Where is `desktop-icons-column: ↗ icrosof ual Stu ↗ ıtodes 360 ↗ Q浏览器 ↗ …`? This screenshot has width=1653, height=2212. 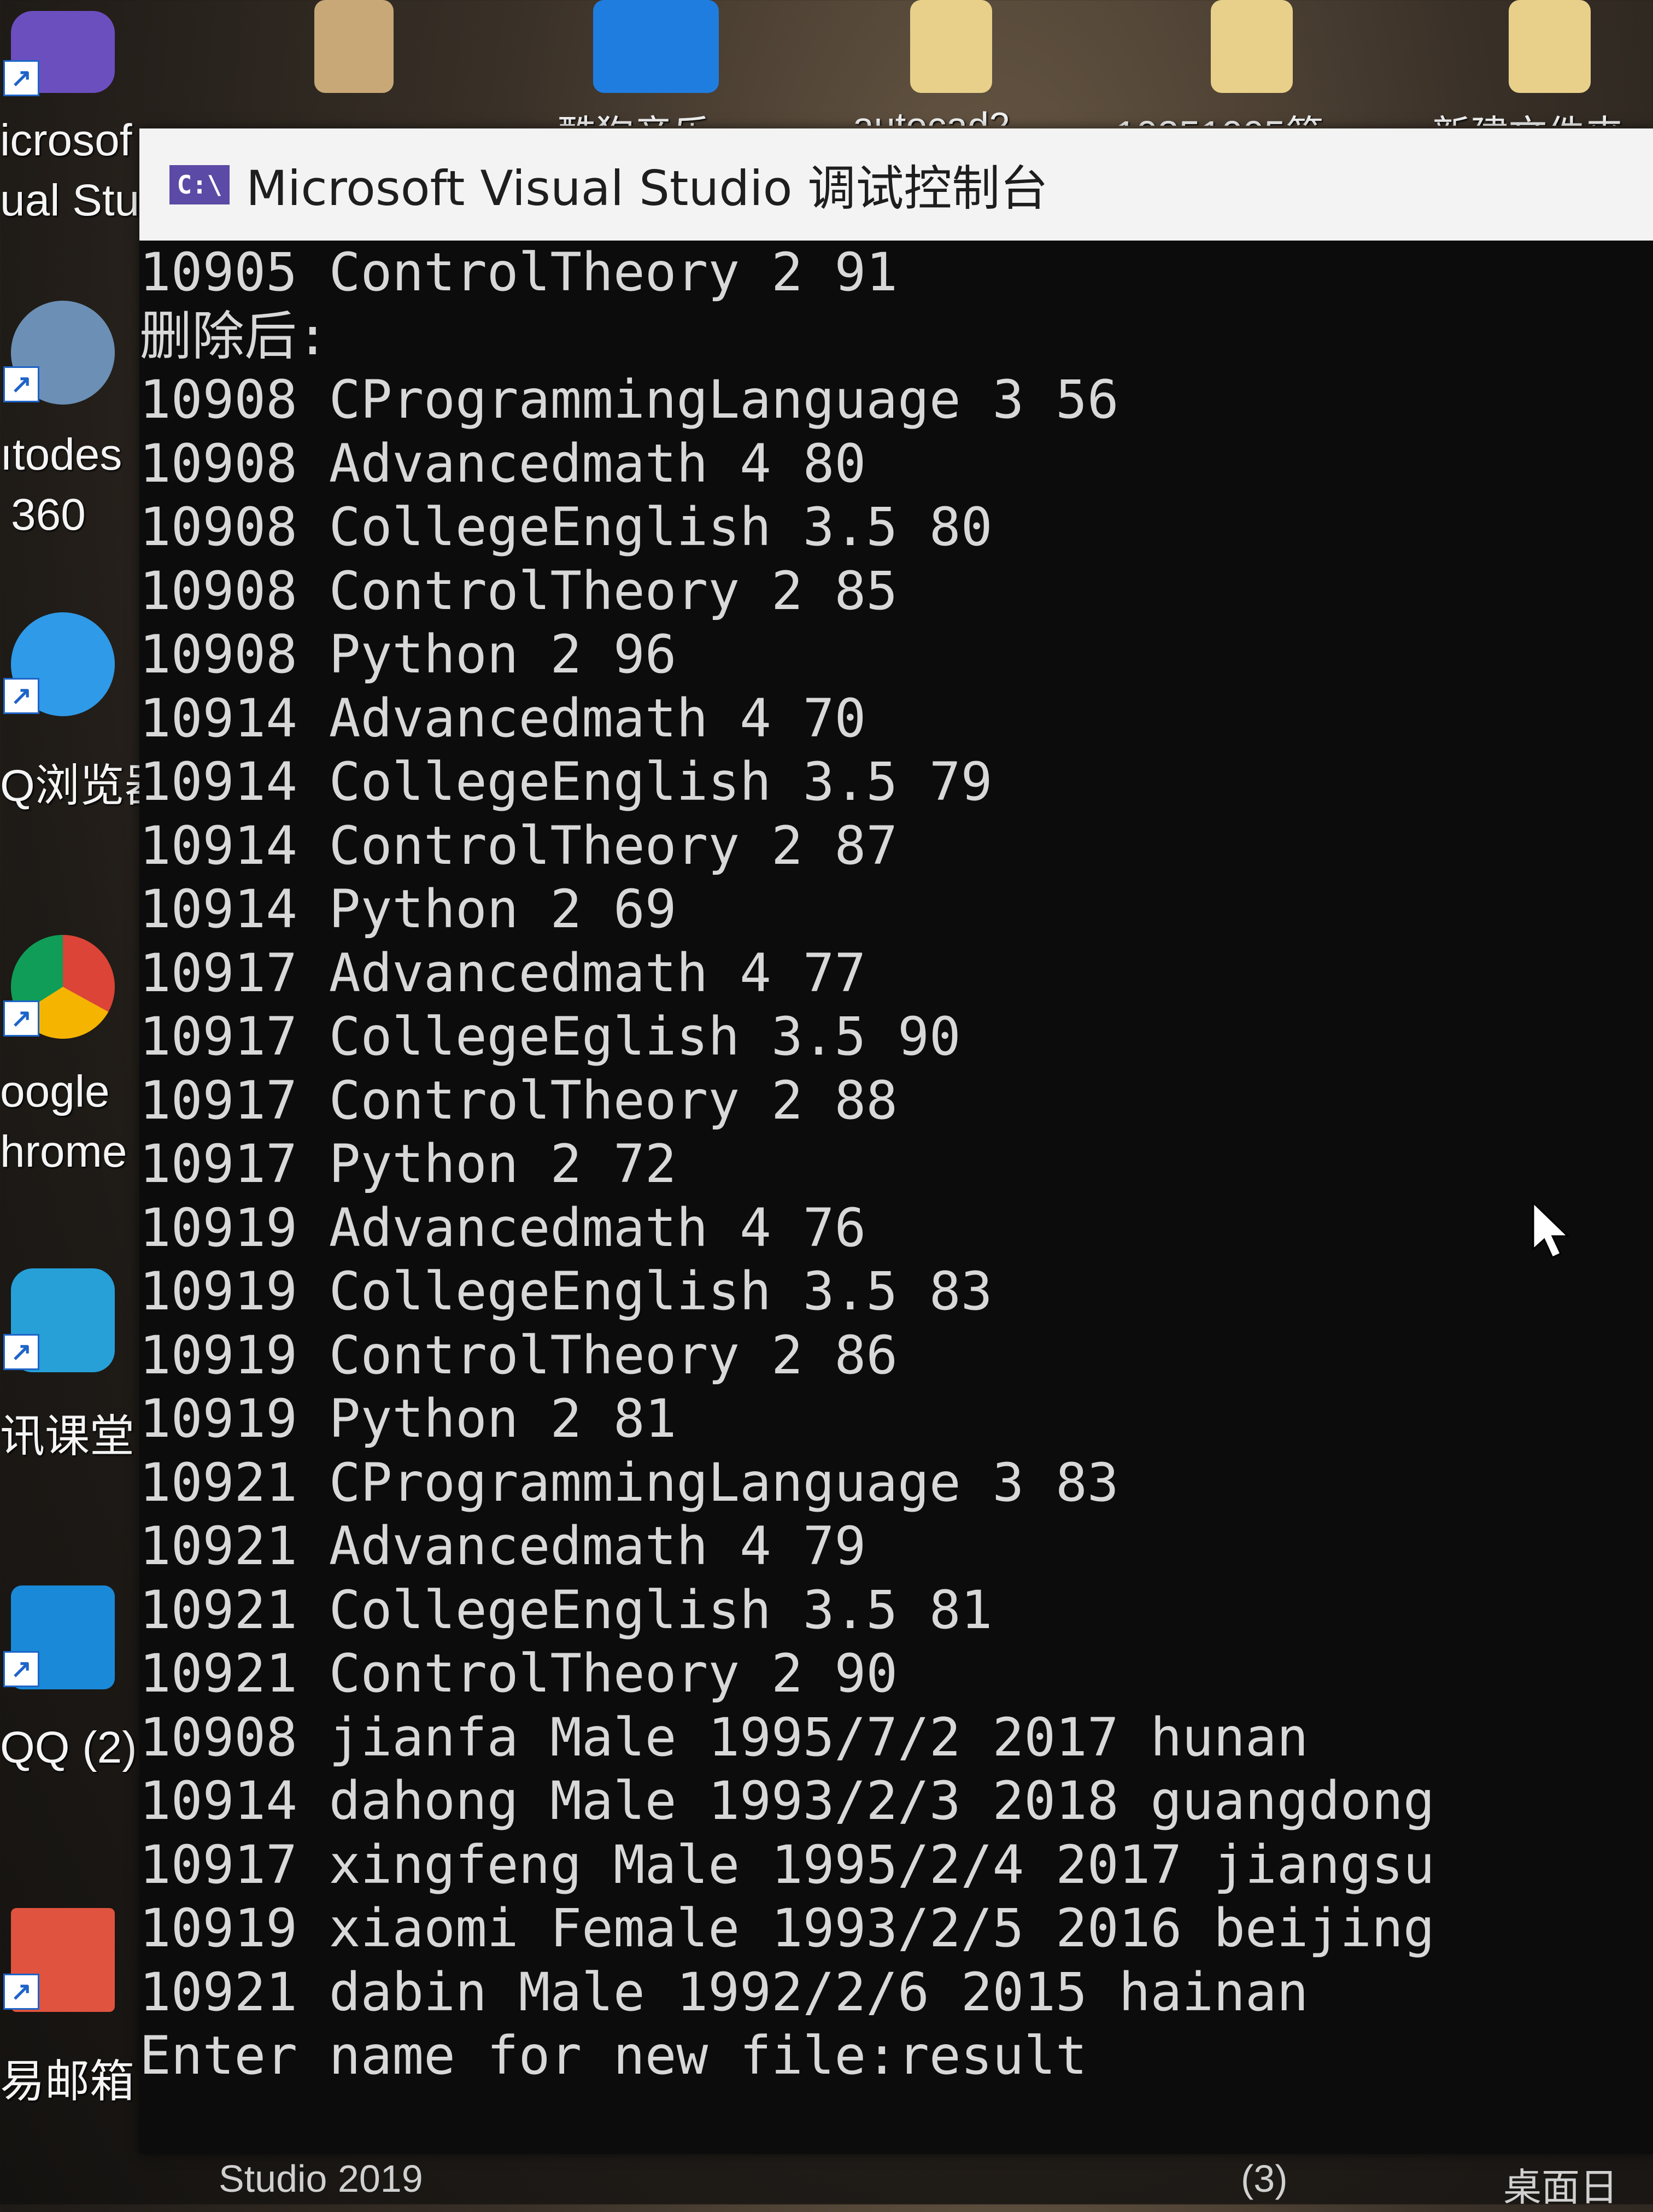
desktop-icons-column: ↗ icrosof ual Stu ↗ ıtodes 360 ↗ Q浏览器 ↗ … is located at coordinates (71, 1102).